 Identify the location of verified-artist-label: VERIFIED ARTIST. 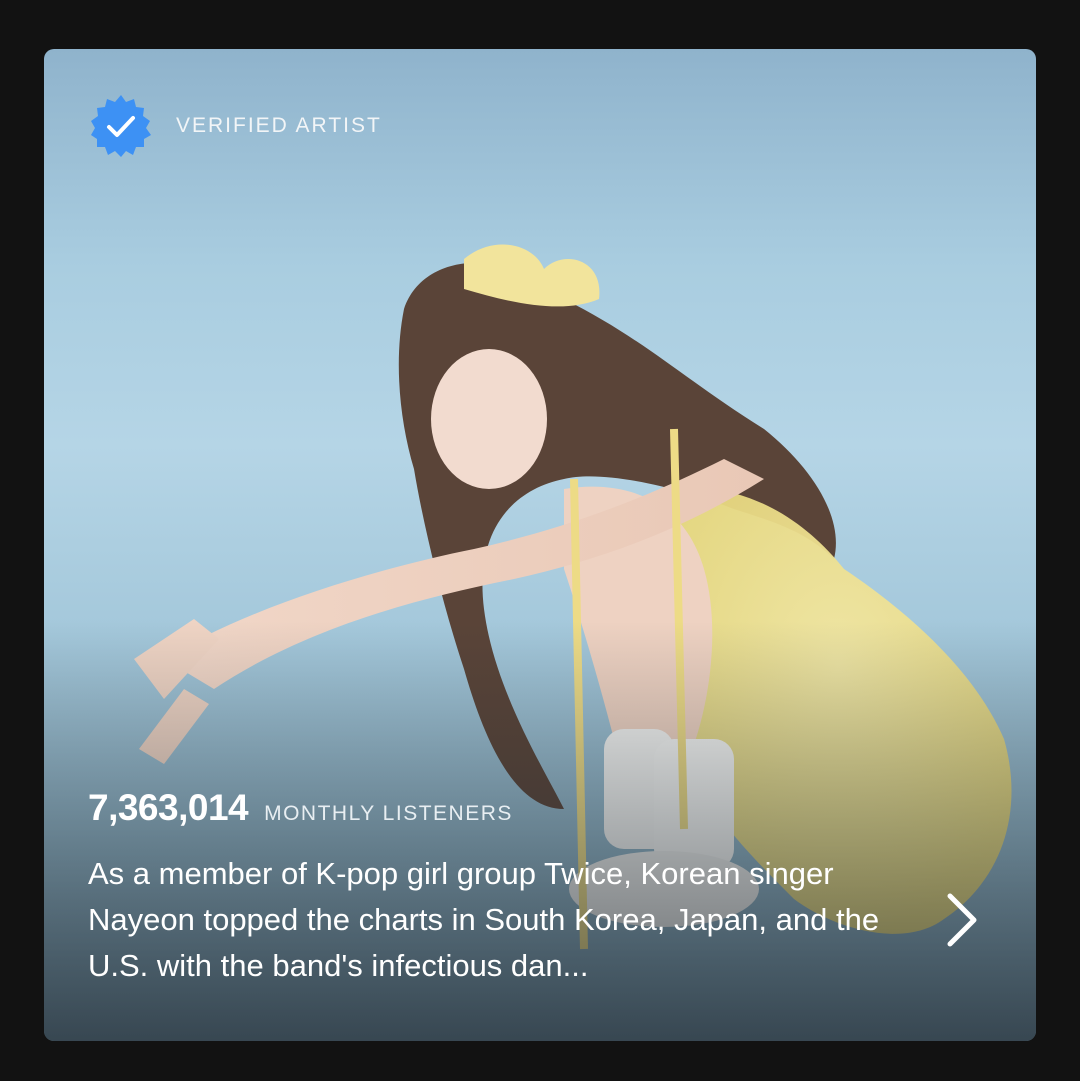
(279, 125).